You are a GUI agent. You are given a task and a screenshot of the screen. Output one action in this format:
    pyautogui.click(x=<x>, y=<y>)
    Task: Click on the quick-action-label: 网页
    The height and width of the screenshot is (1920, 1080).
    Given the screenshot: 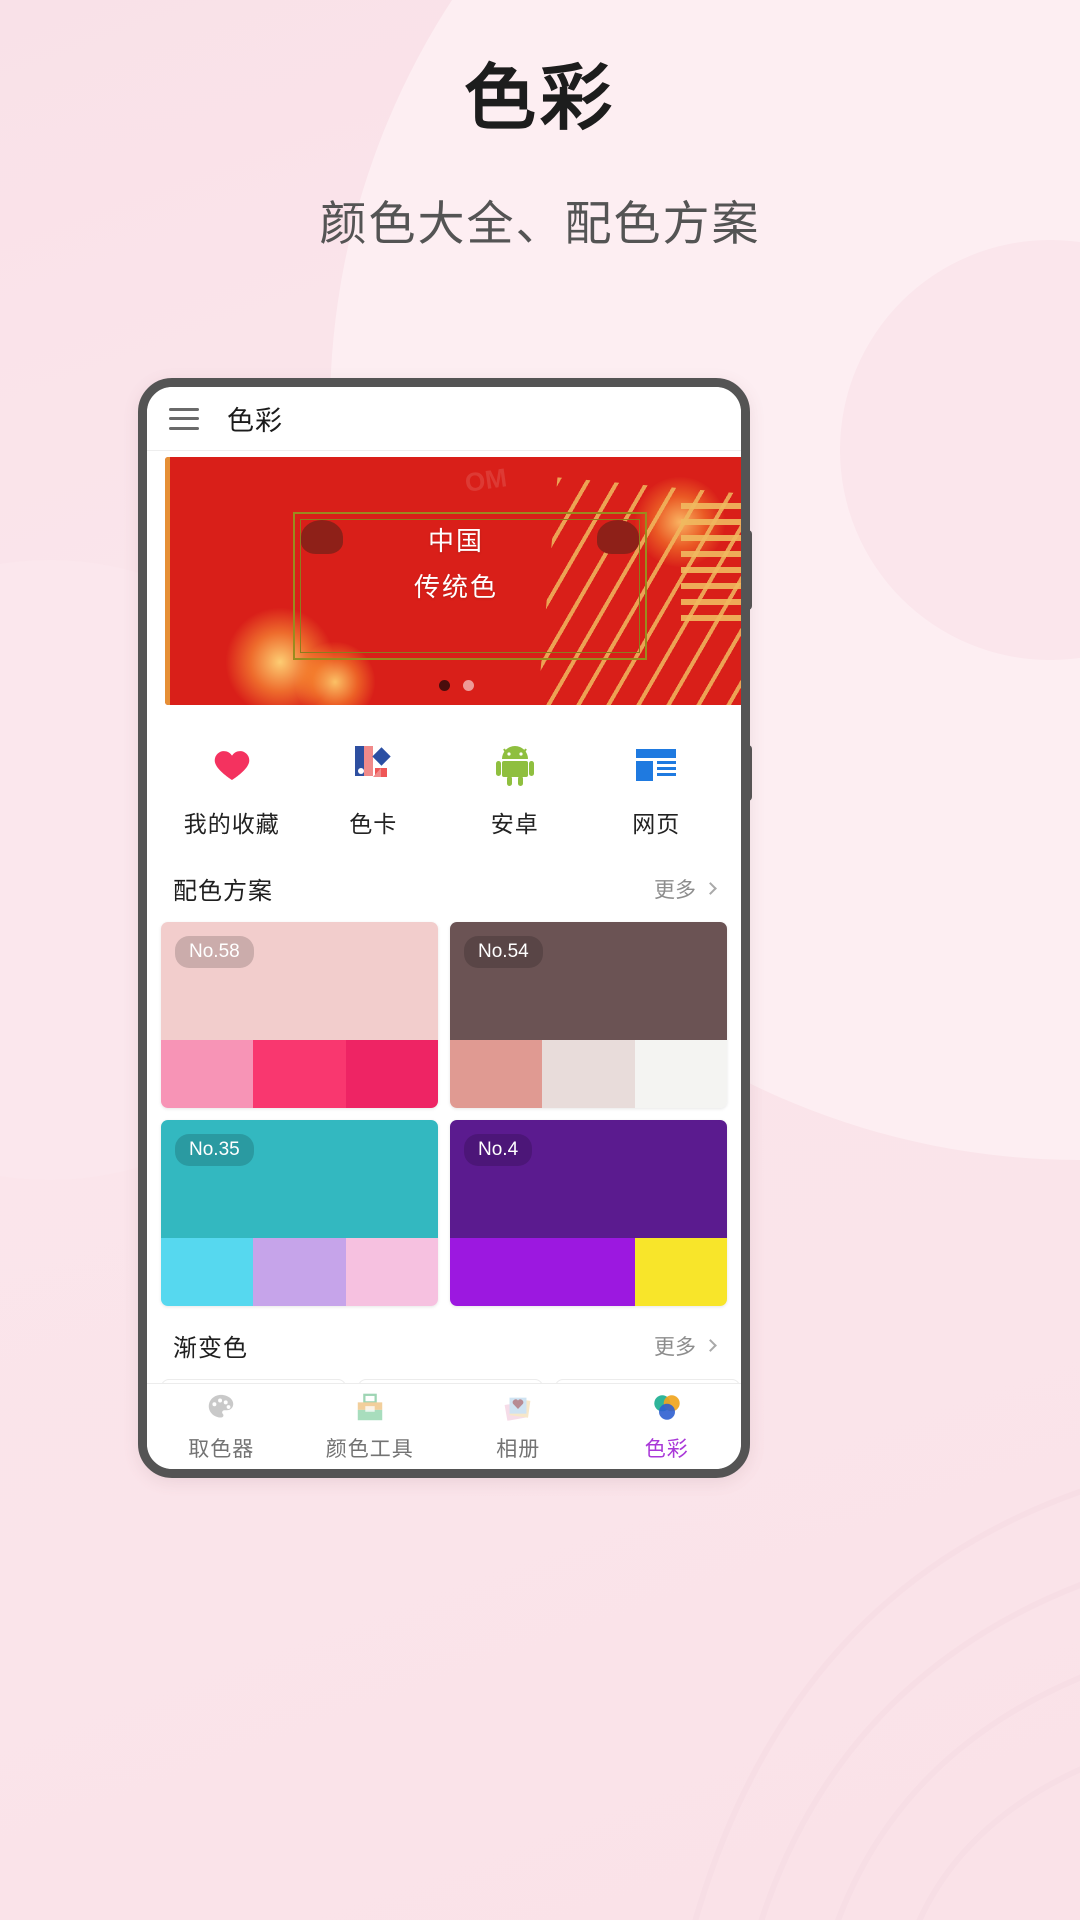 What is the action you would take?
    pyautogui.click(x=656, y=824)
    